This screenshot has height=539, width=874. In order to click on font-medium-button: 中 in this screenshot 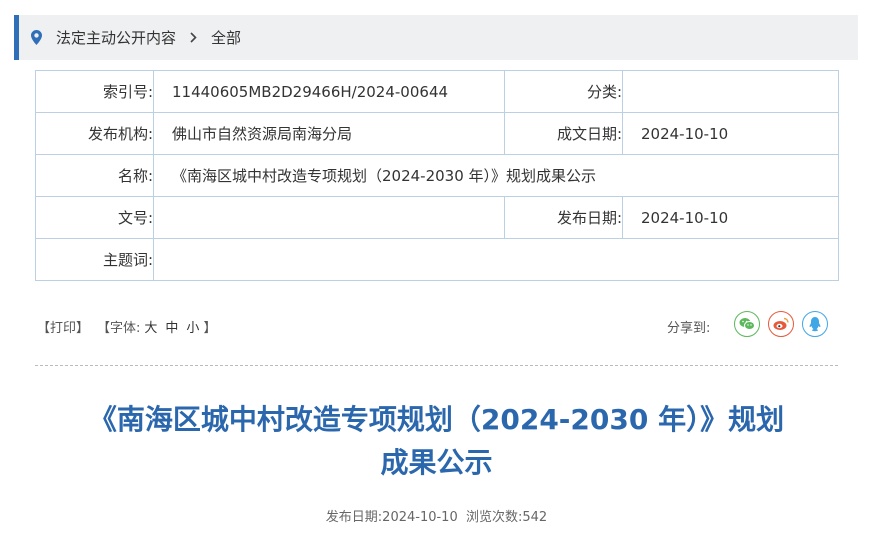, I will do `click(171, 328)`.